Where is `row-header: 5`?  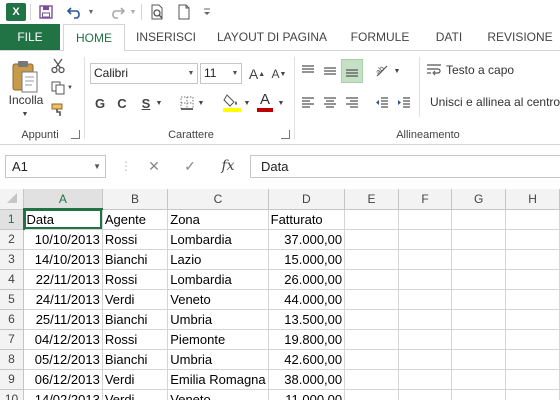
row-header: 5 is located at coordinates (12, 299).